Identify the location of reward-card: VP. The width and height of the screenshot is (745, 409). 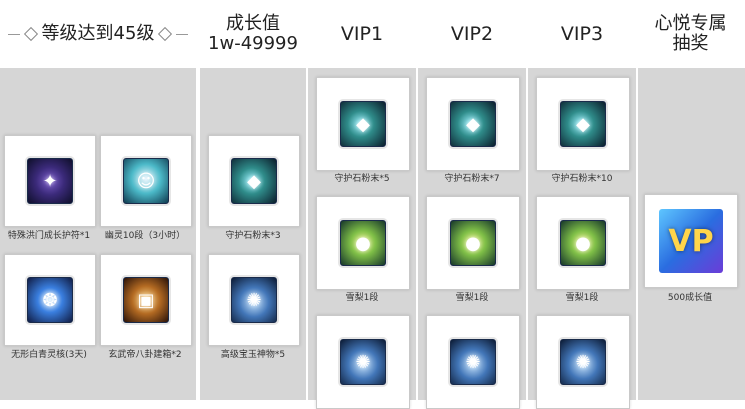
(691, 241).